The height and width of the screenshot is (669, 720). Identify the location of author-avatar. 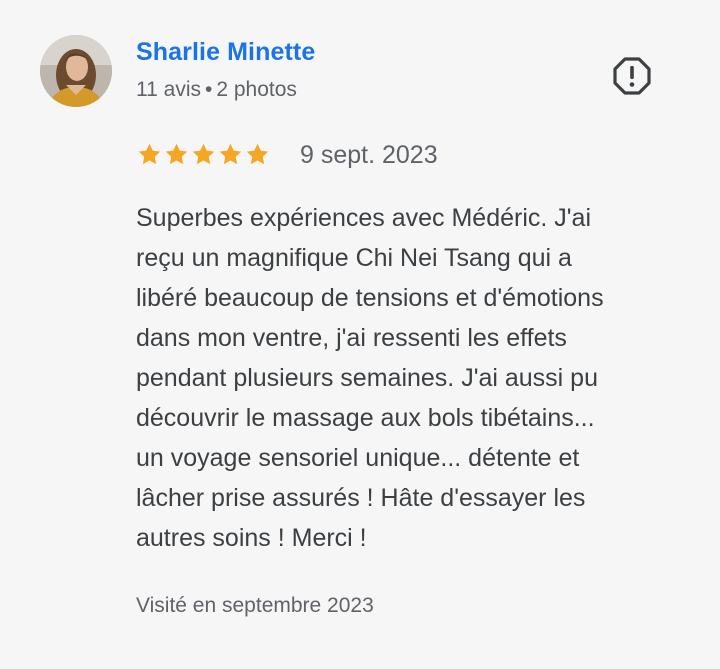
(76, 71).